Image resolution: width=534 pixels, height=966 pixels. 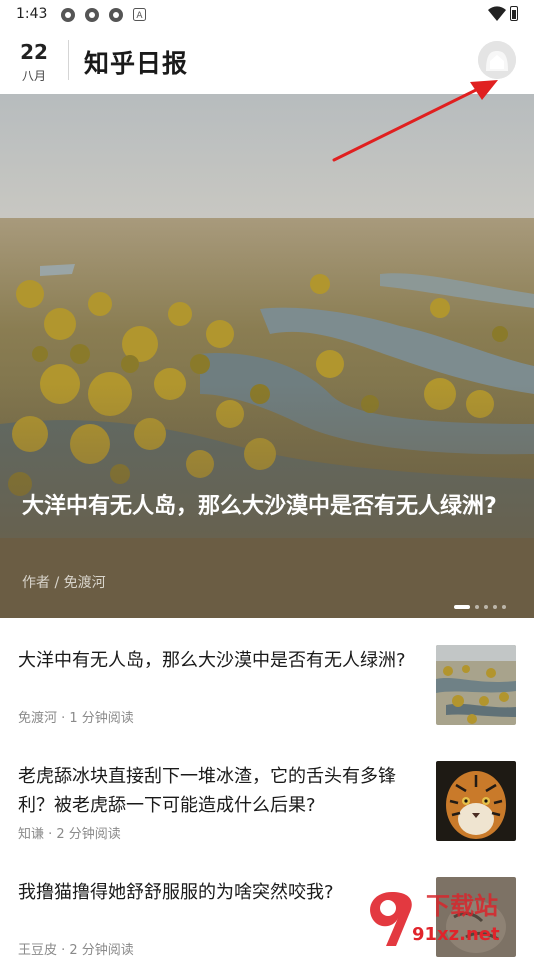 What do you see at coordinates (477, 602) in the screenshot?
I see `carousel-indicator` at bounding box center [477, 602].